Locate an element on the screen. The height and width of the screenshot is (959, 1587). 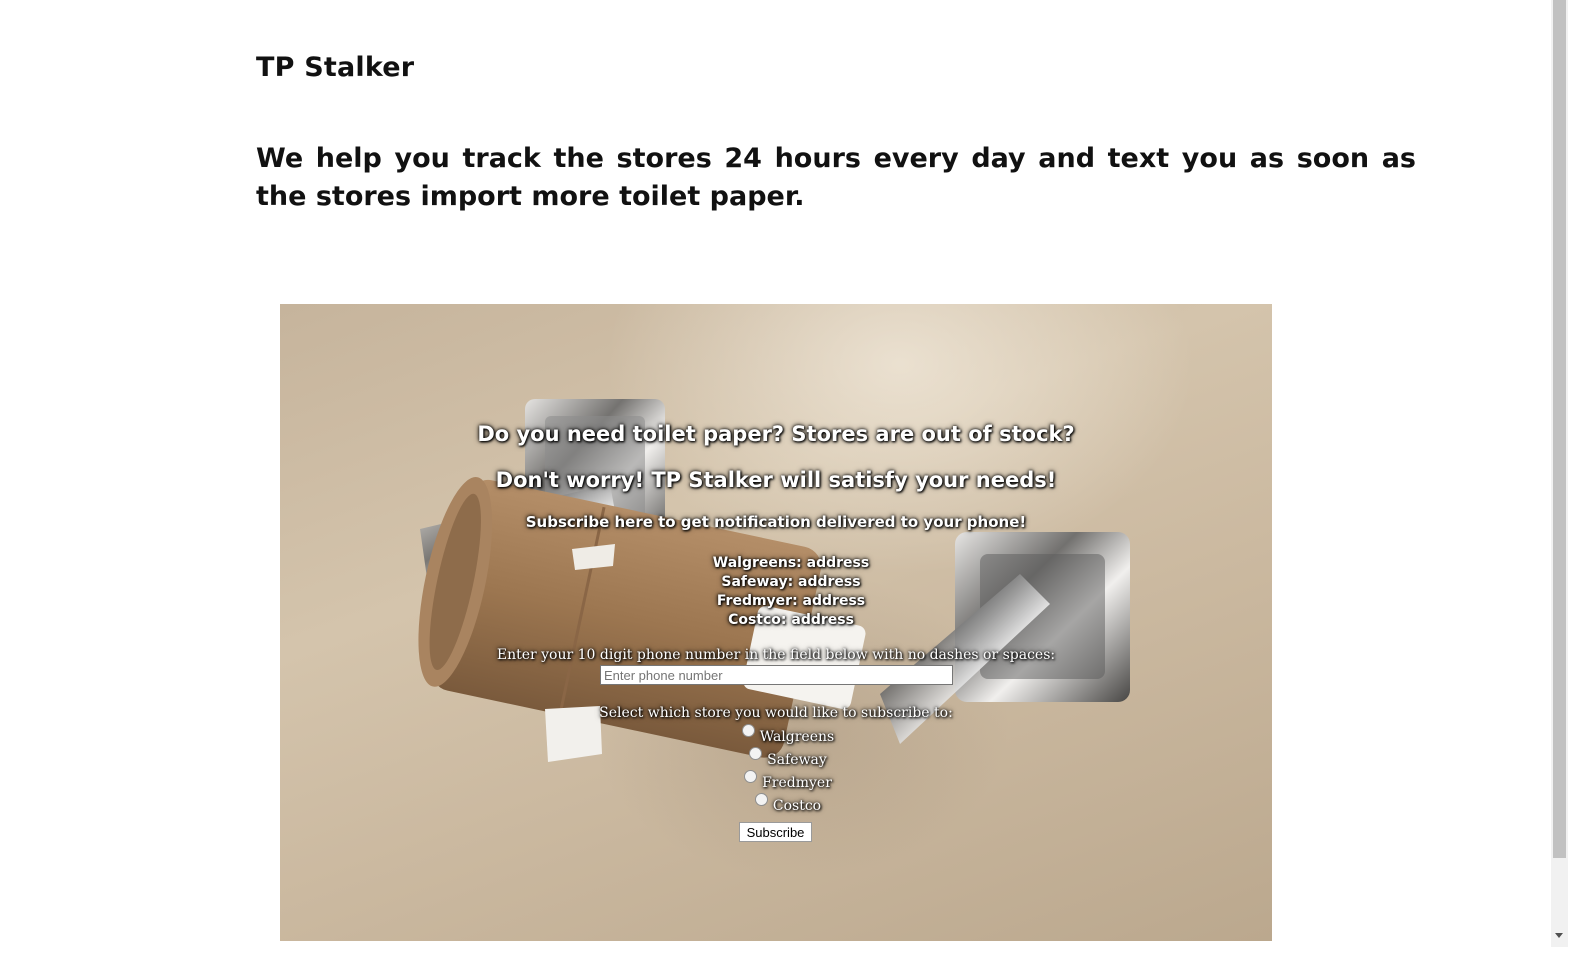
scroll-down-arrow-icon is located at coordinates (1559, 935).